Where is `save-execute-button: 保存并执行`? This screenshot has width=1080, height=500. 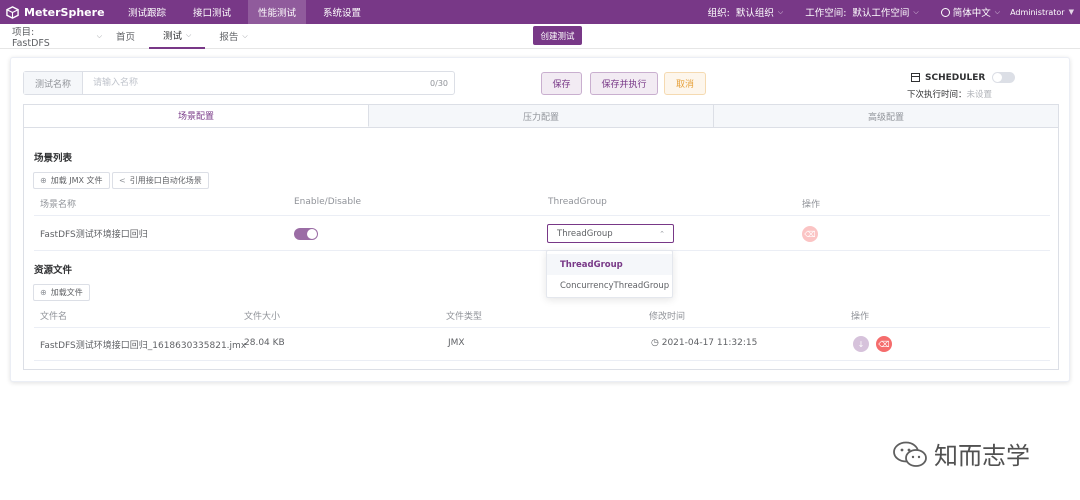
save-execute-button: 保存并执行 is located at coordinates (624, 83).